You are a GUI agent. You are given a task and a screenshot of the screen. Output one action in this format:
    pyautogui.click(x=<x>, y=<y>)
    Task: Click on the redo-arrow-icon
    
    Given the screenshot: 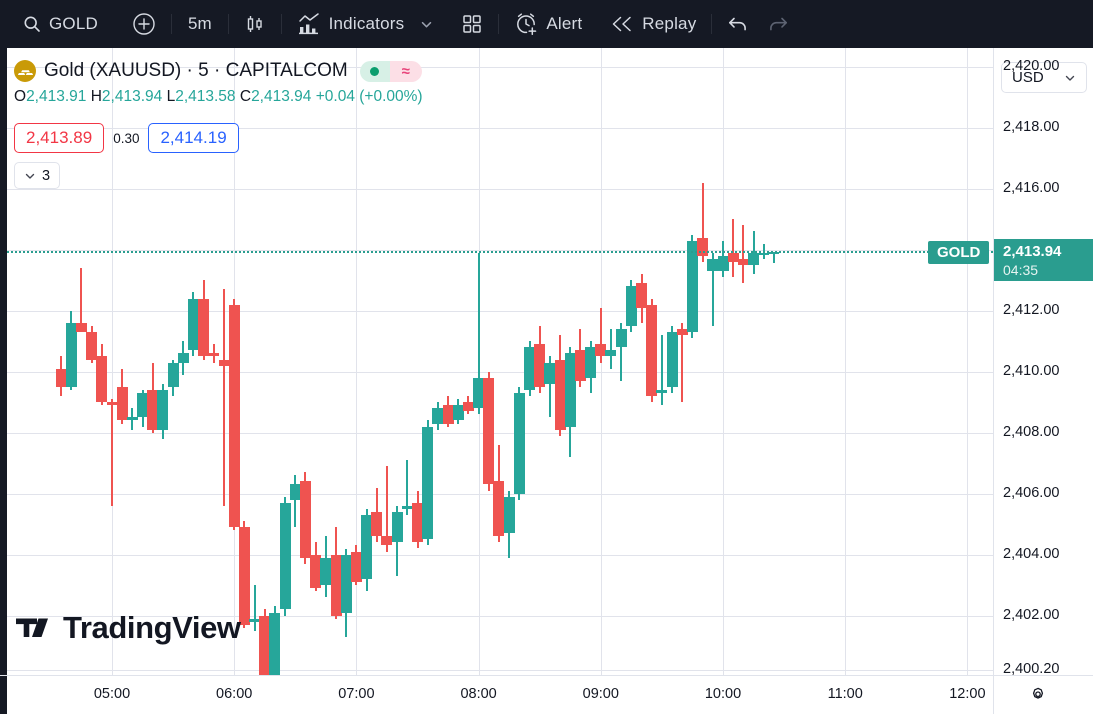 What is the action you would take?
    pyautogui.click(x=778, y=24)
    